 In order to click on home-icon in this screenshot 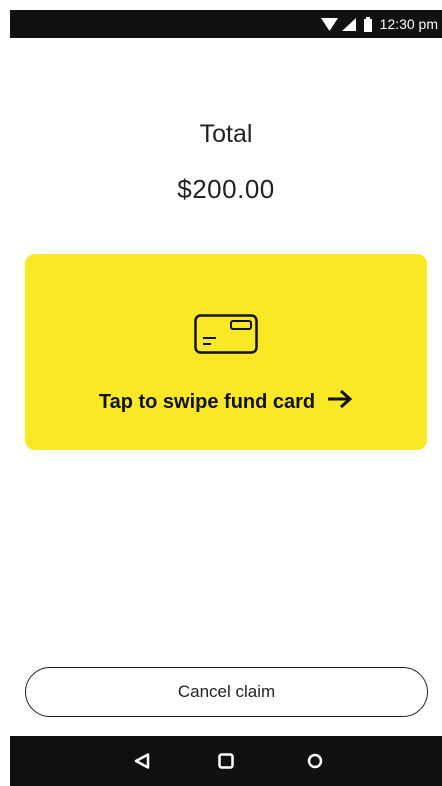, I will do `click(226, 761)`.